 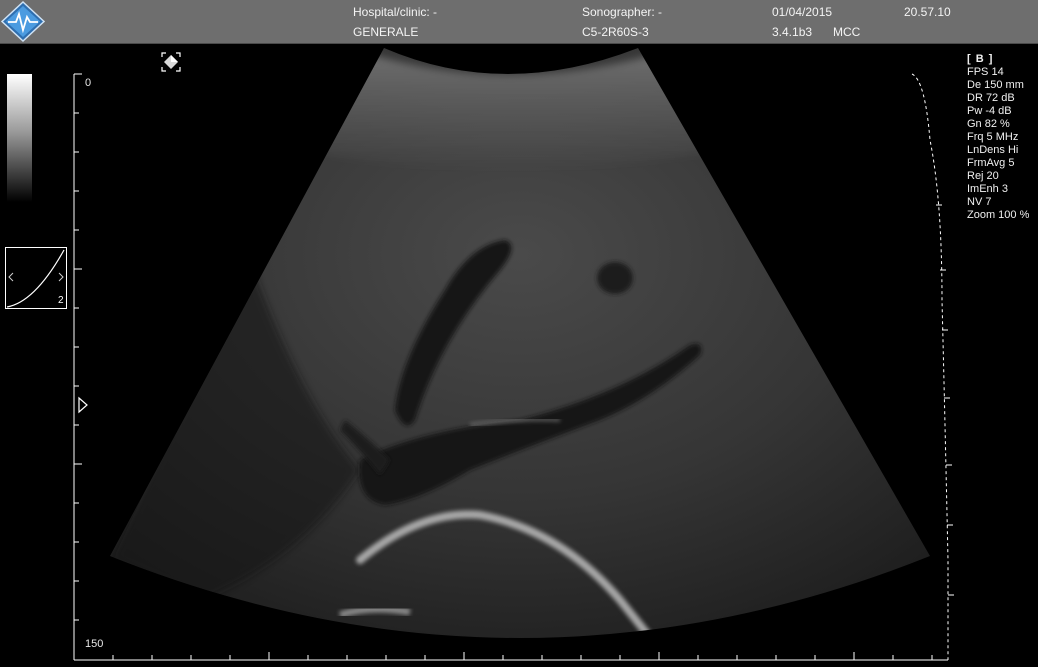 What do you see at coordinates (83, 405) in the screenshot?
I see `focus-marker-icon` at bounding box center [83, 405].